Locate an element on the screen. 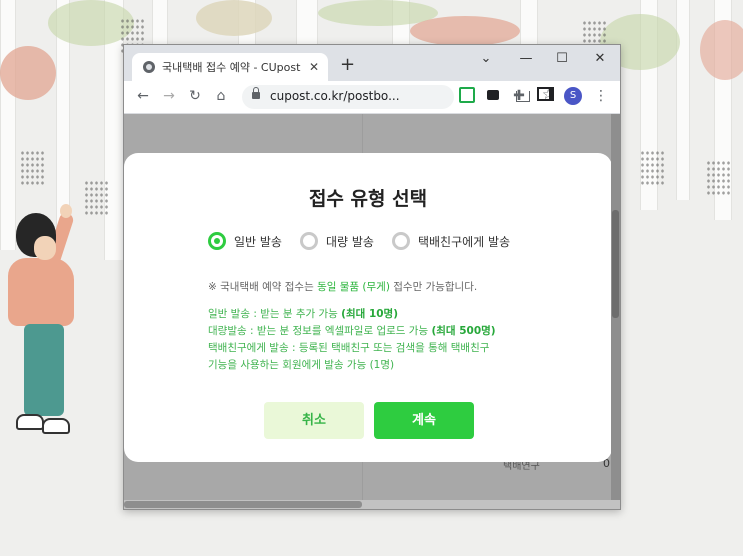 Image resolution: width=743 pixels, height=556 pixels. tab-search-icon: ⌄ is located at coordinates (486, 58).